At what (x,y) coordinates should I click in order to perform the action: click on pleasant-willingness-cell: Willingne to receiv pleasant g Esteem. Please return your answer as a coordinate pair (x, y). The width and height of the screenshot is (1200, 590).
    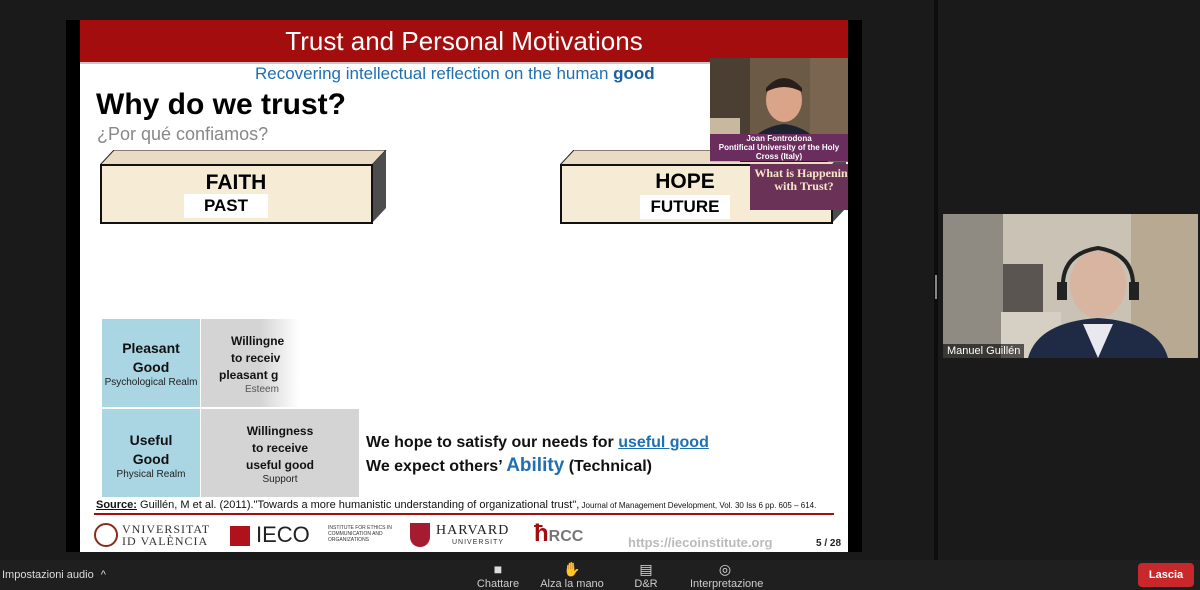
    Looking at the image, I should click on (250, 363).